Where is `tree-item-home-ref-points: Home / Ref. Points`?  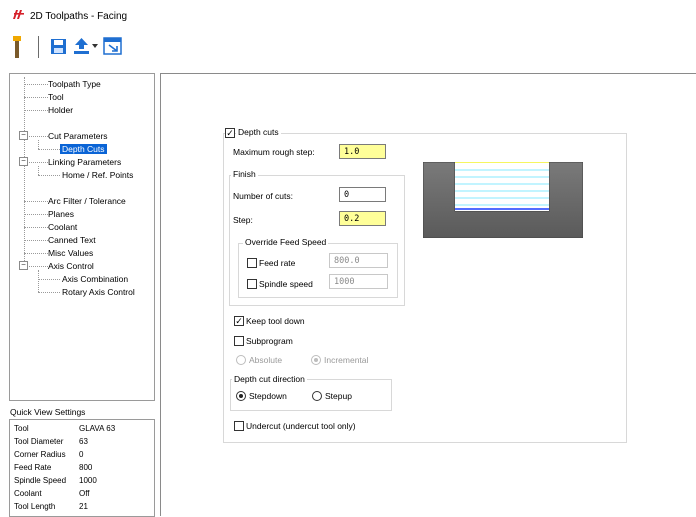 tree-item-home-ref-points: Home / Ref. Points is located at coordinates (97, 175).